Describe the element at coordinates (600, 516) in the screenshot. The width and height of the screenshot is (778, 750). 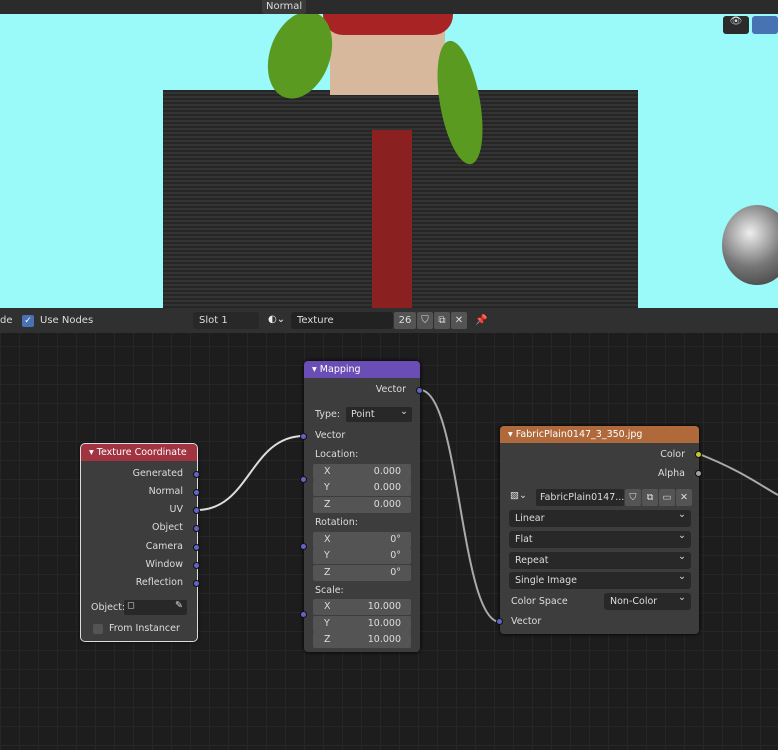
I see `interpolation-select: Linear` at that location.